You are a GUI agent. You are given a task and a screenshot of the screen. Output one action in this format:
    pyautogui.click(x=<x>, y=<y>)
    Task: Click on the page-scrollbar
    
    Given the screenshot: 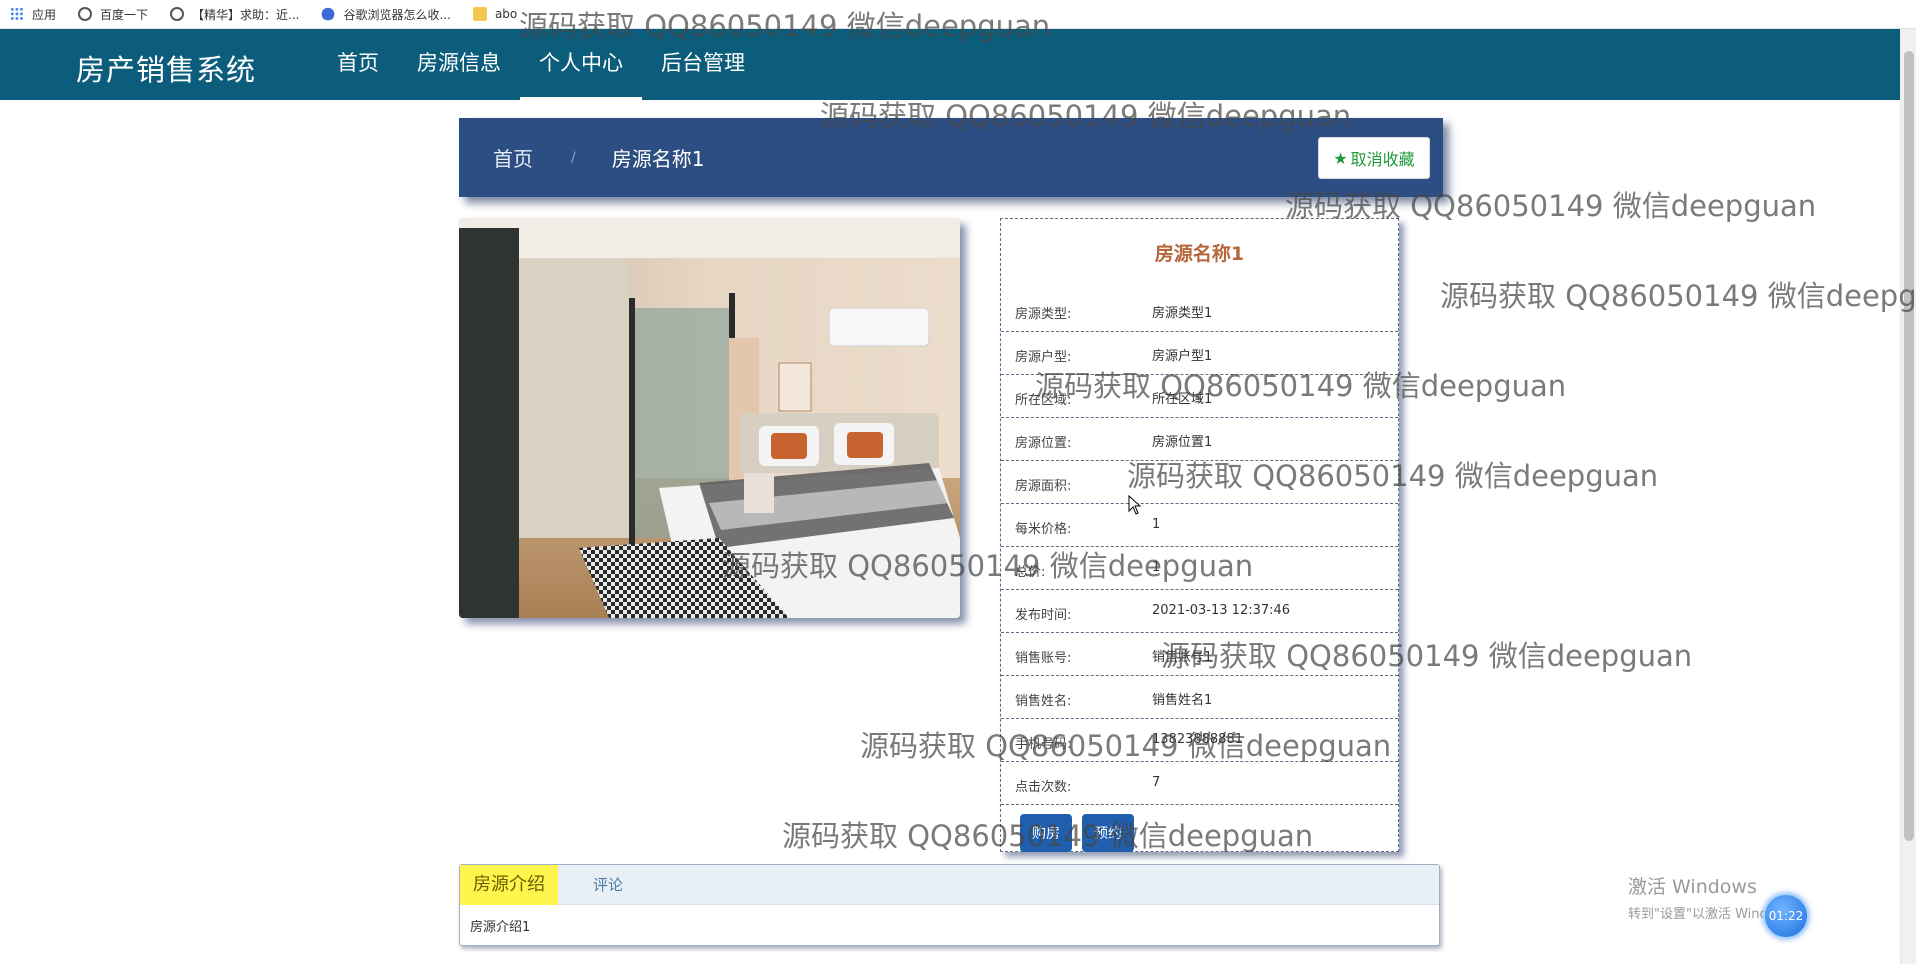 What is the action you would take?
    pyautogui.click(x=1908, y=496)
    